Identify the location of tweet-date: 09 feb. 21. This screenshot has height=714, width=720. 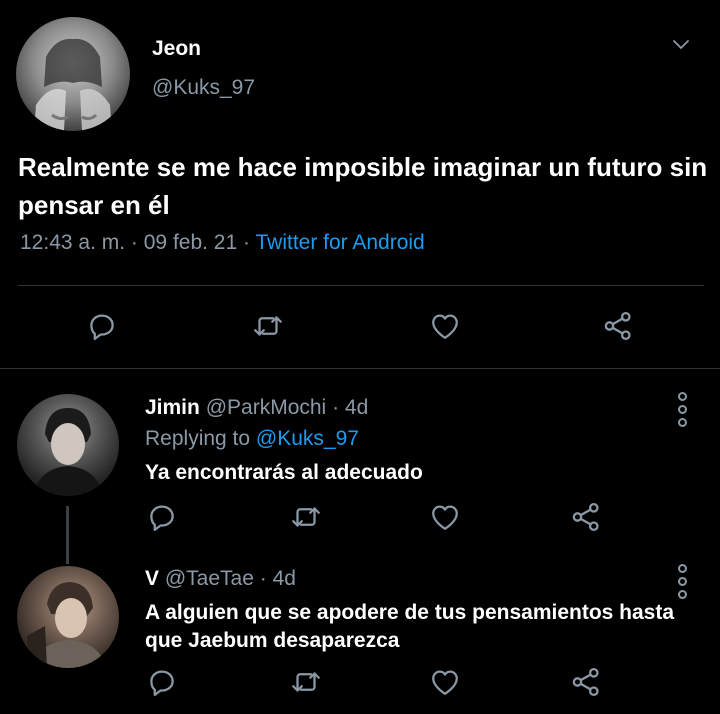
(190, 242).